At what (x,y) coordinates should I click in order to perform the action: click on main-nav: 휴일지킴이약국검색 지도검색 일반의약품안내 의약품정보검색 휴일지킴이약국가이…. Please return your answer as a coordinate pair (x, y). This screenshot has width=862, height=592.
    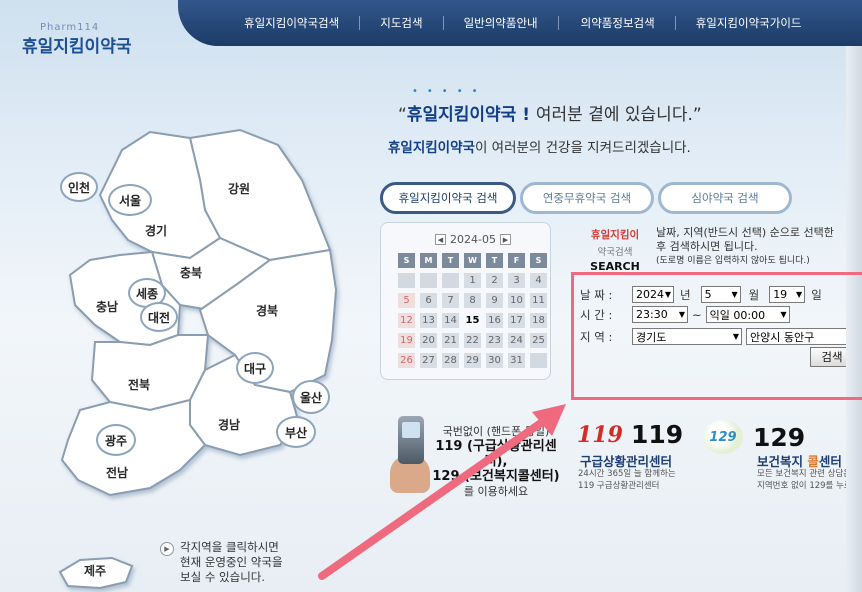
    Looking at the image, I should click on (527, 23).